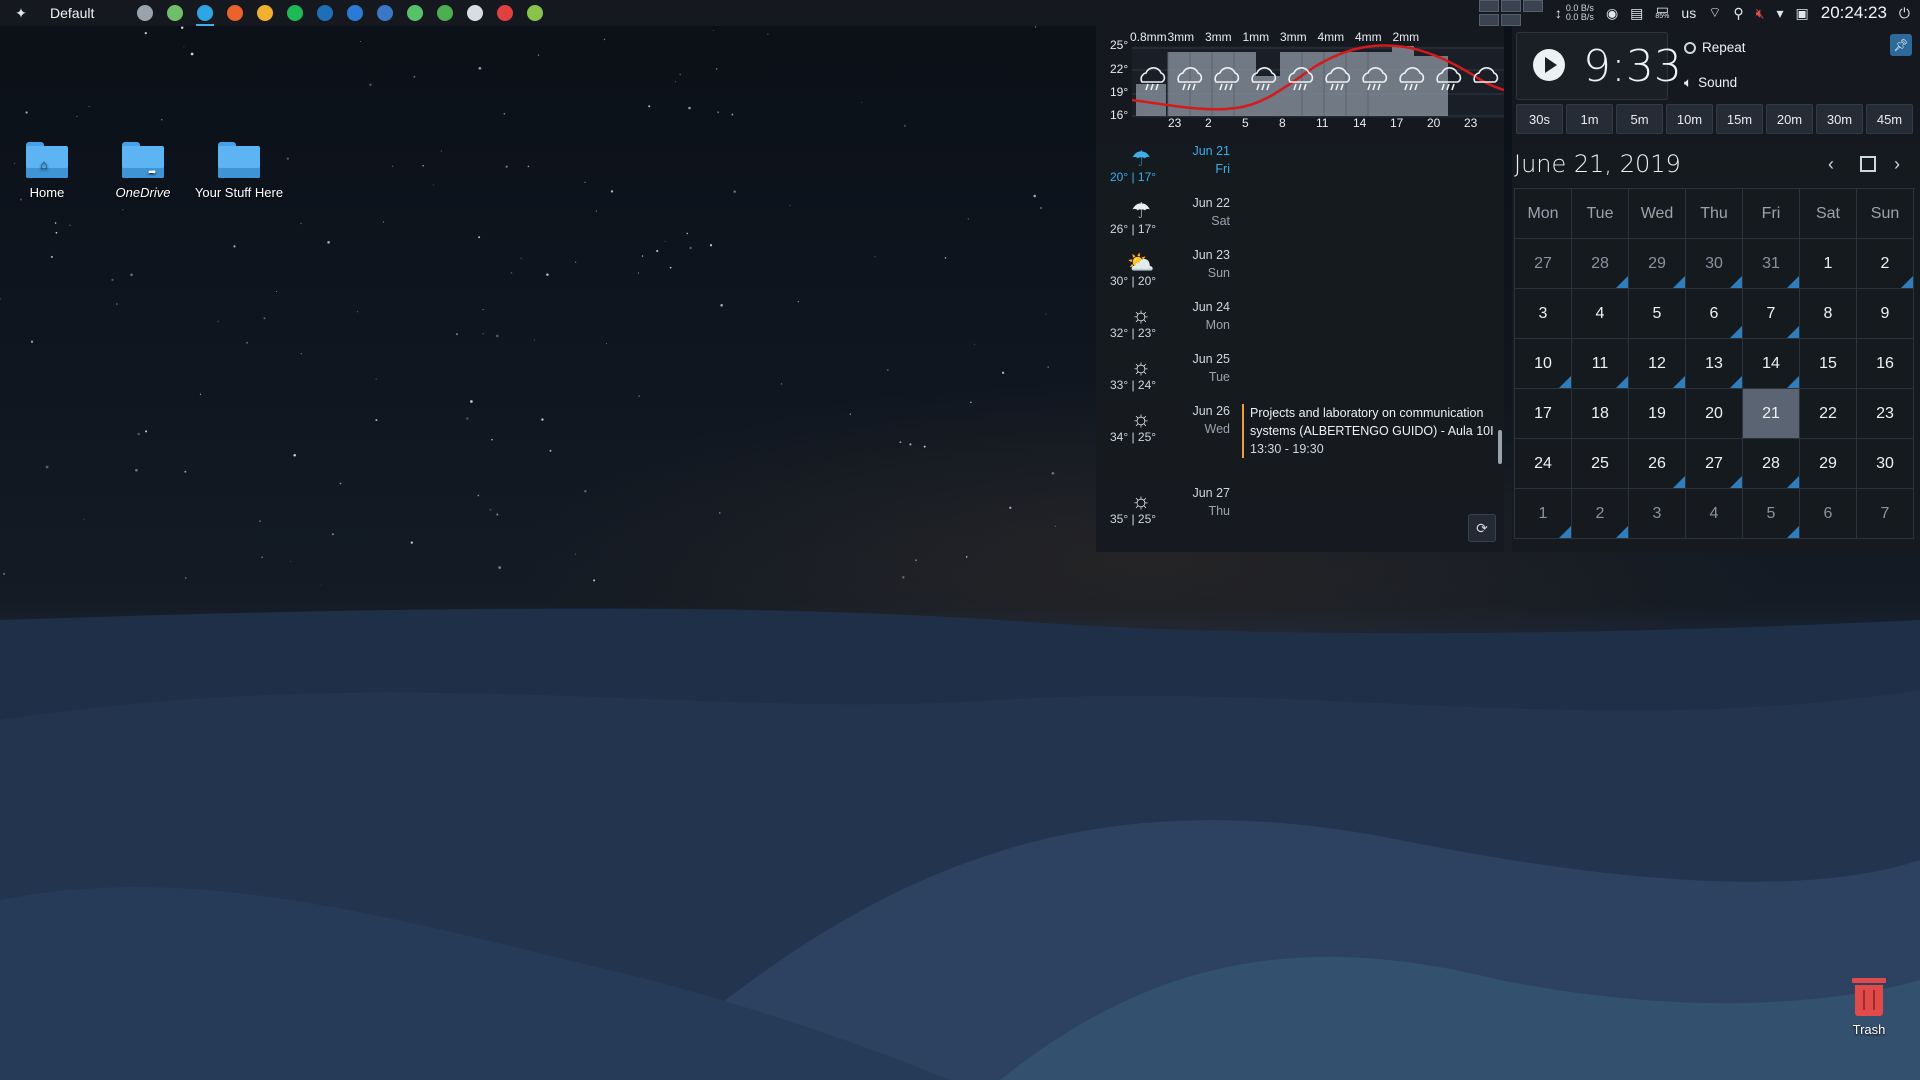 The width and height of the screenshot is (1920, 1080). I want to click on volume-muted-icon: 🔇︎, so click(1760, 13).